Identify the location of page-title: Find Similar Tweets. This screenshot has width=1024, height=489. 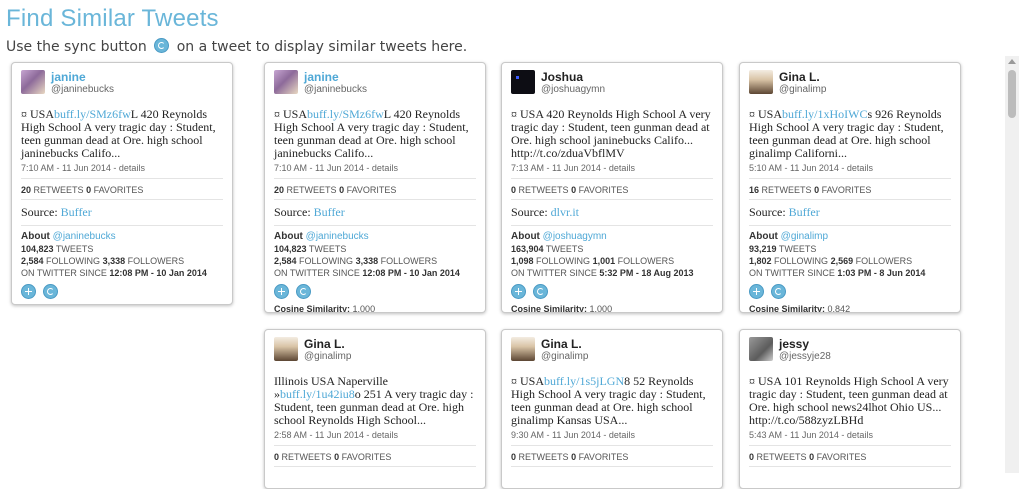
(112, 18).